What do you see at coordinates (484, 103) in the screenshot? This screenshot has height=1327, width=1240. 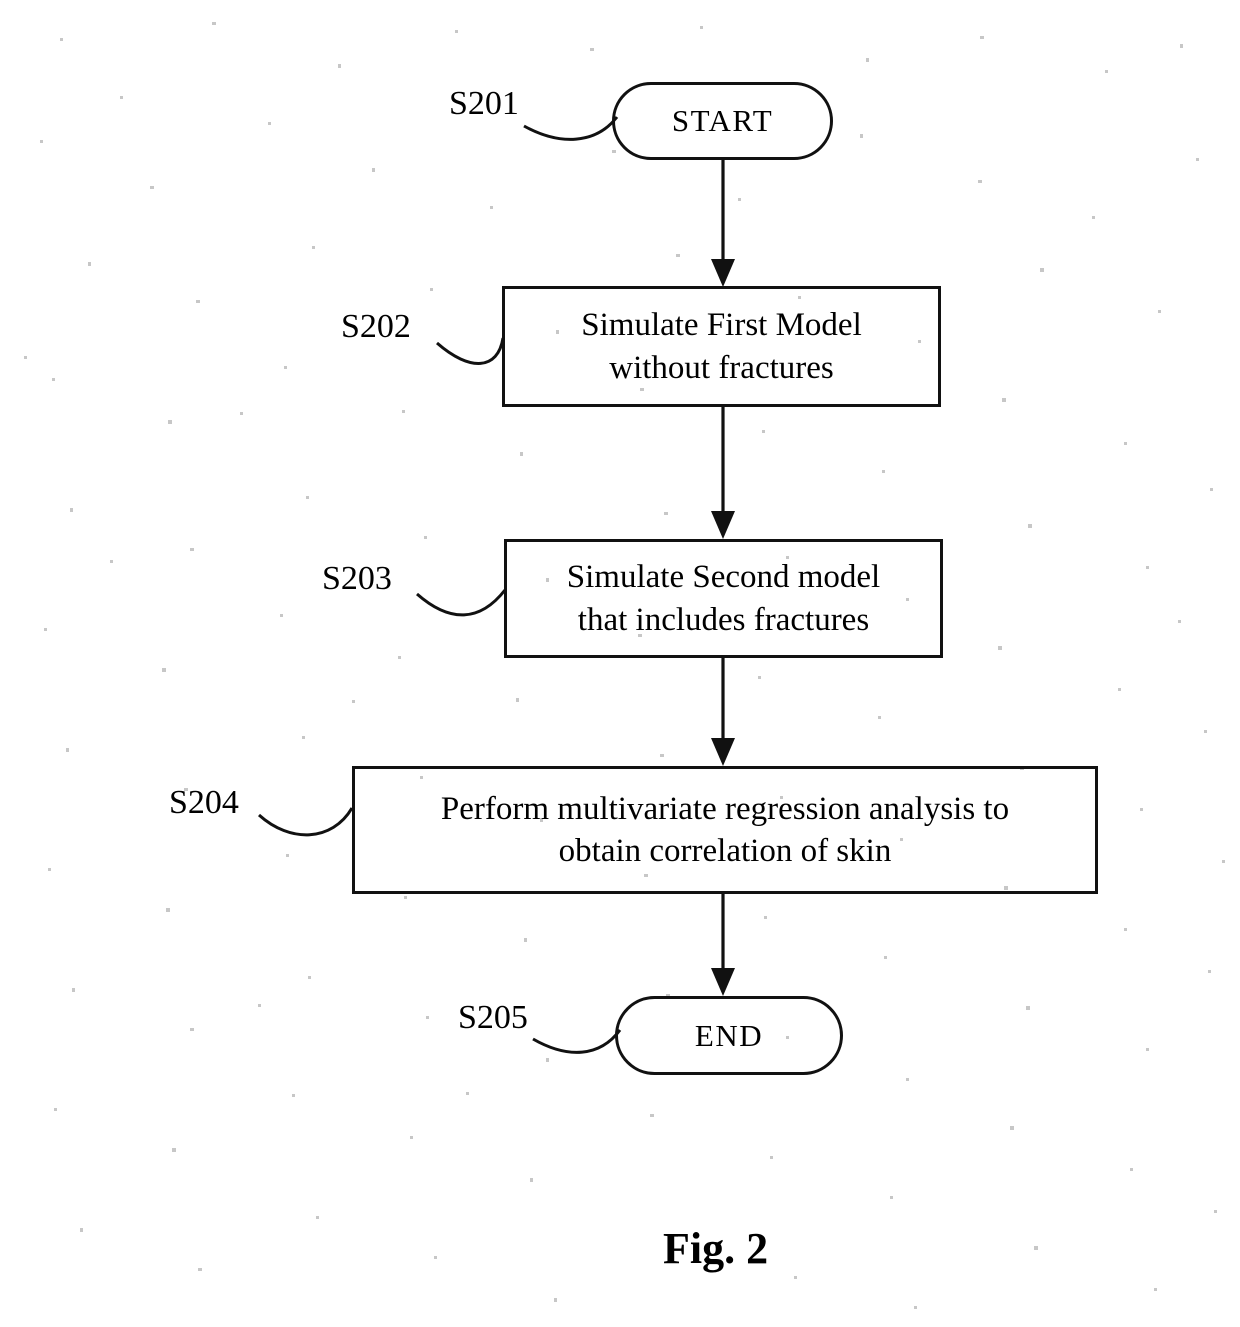 I see `step-label-s201: S201` at bounding box center [484, 103].